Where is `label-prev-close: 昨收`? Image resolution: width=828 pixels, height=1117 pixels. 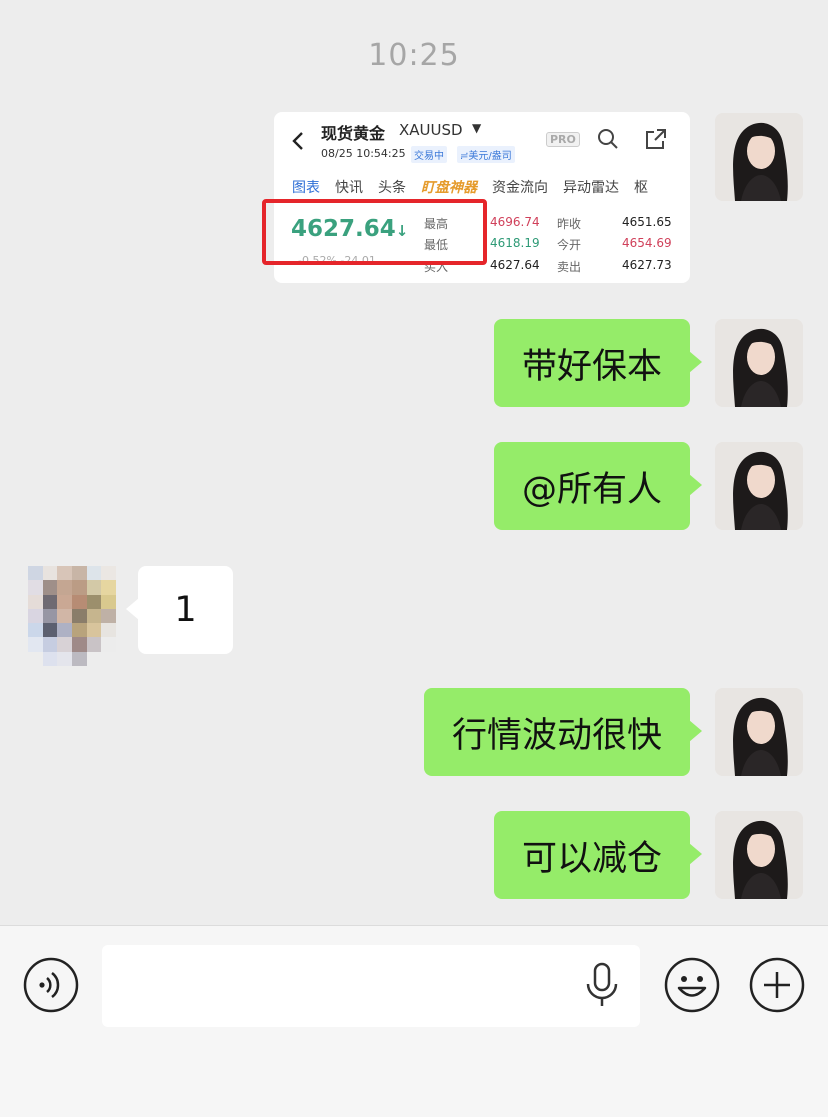 label-prev-close: 昨收 is located at coordinates (569, 224).